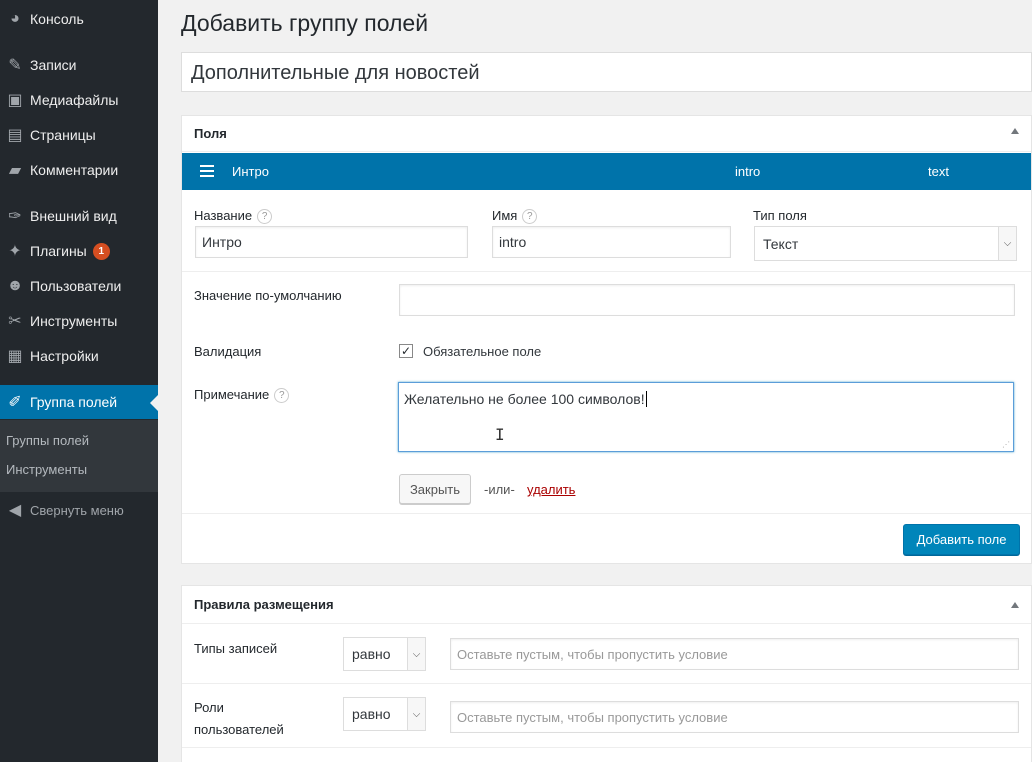  Describe the element at coordinates (524, 399) in the screenshot. I see `note-text: Желательно не более 100 символов!` at that location.